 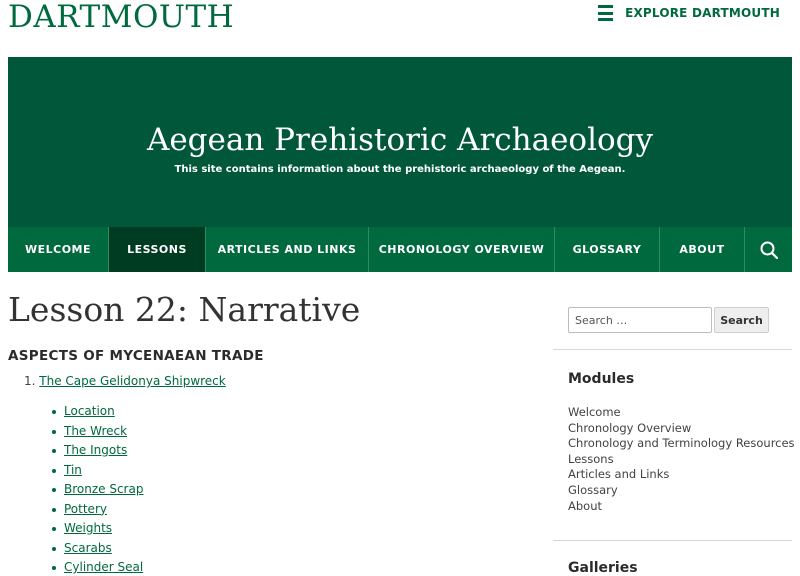 I want to click on list-item: The Ingots, so click(x=97, y=451).